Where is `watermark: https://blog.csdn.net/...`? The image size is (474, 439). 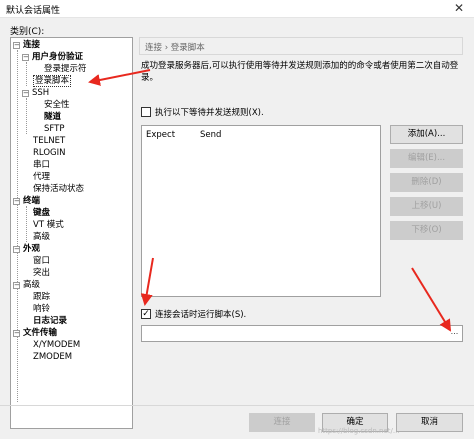
watermark: https://blog.csdn.net/... is located at coordinates (359, 431).